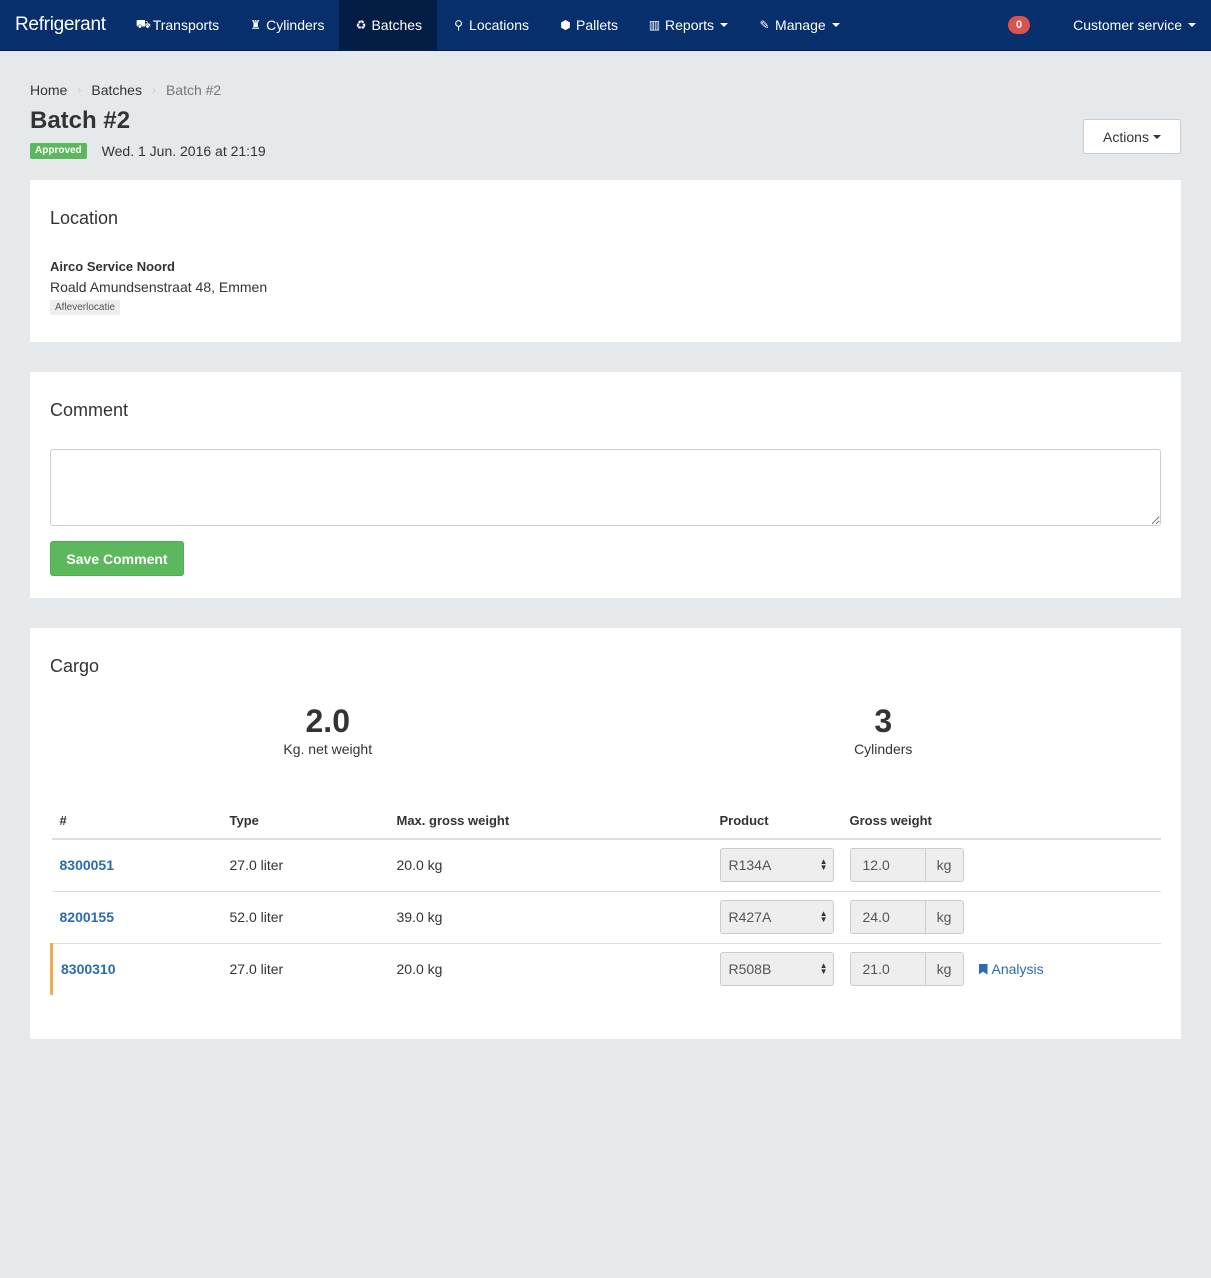  What do you see at coordinates (776, 824) in the screenshot?
I see `column-header: Product` at bounding box center [776, 824].